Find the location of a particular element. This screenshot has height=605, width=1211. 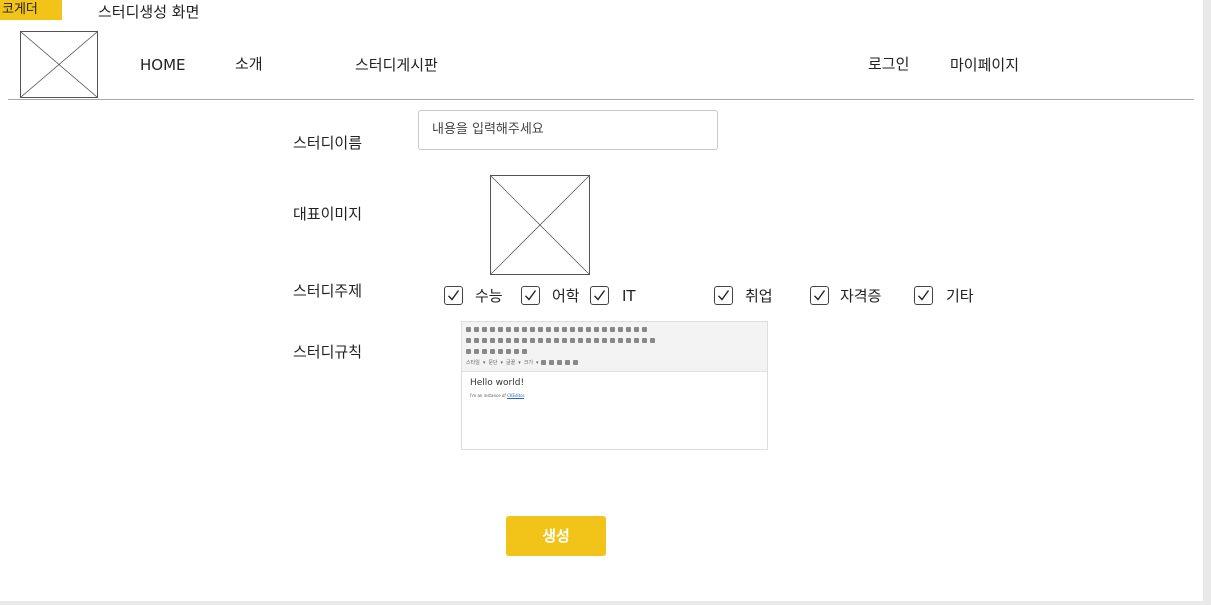

nav-about: 소개 is located at coordinates (249, 64).